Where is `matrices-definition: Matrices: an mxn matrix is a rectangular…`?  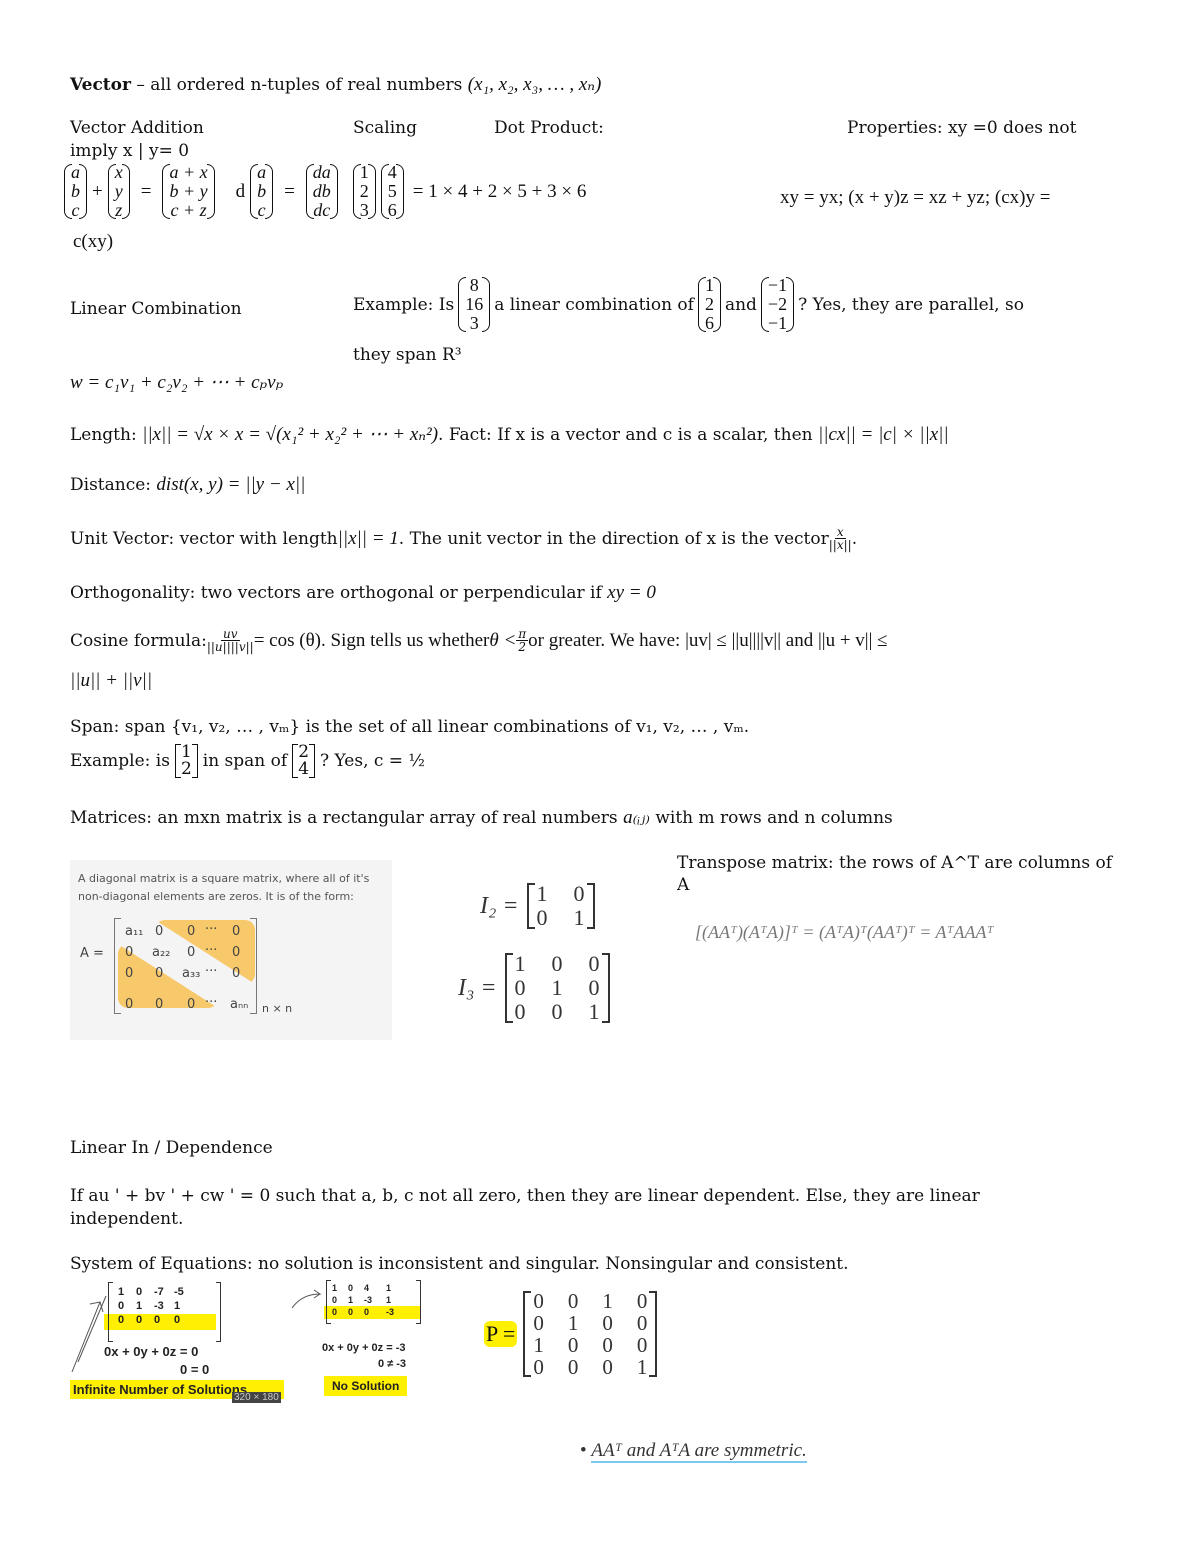
matrices-definition: Matrices: an mxn matrix is a rectangular… is located at coordinates (481, 817).